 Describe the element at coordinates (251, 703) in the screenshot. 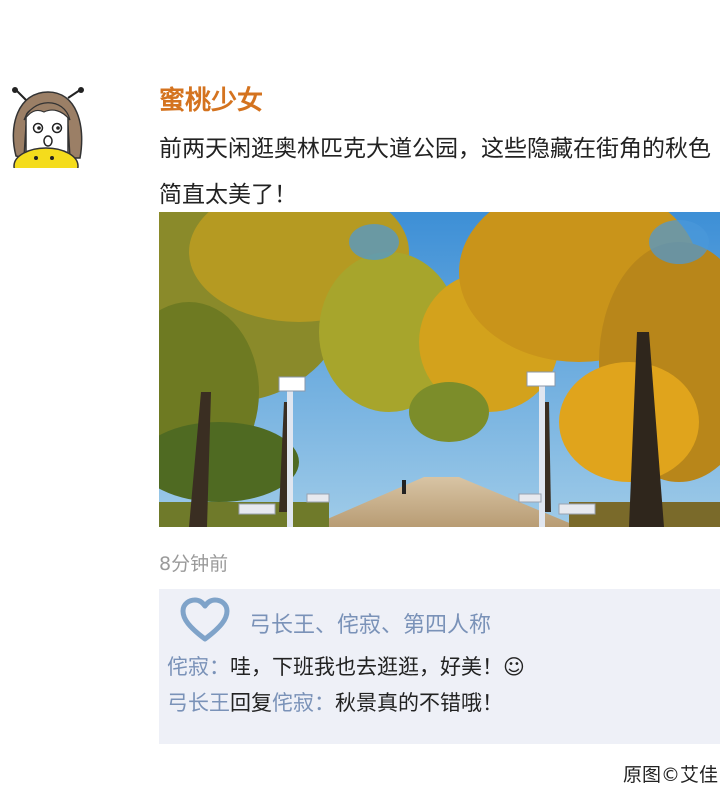

I see `reply-word: 回复` at that location.